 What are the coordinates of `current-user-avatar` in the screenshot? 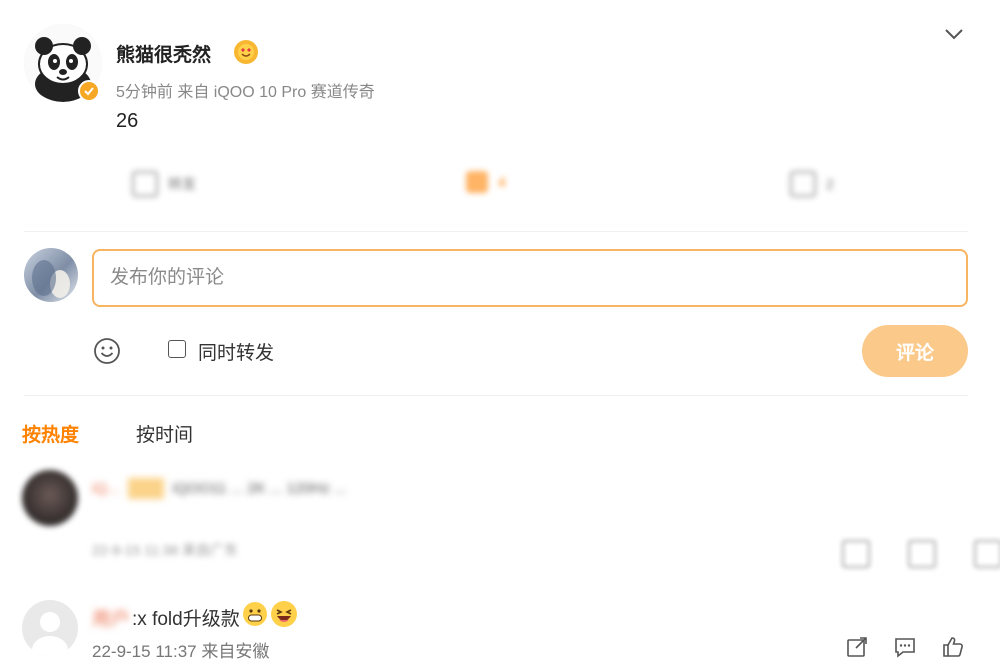 It's located at (51, 275).